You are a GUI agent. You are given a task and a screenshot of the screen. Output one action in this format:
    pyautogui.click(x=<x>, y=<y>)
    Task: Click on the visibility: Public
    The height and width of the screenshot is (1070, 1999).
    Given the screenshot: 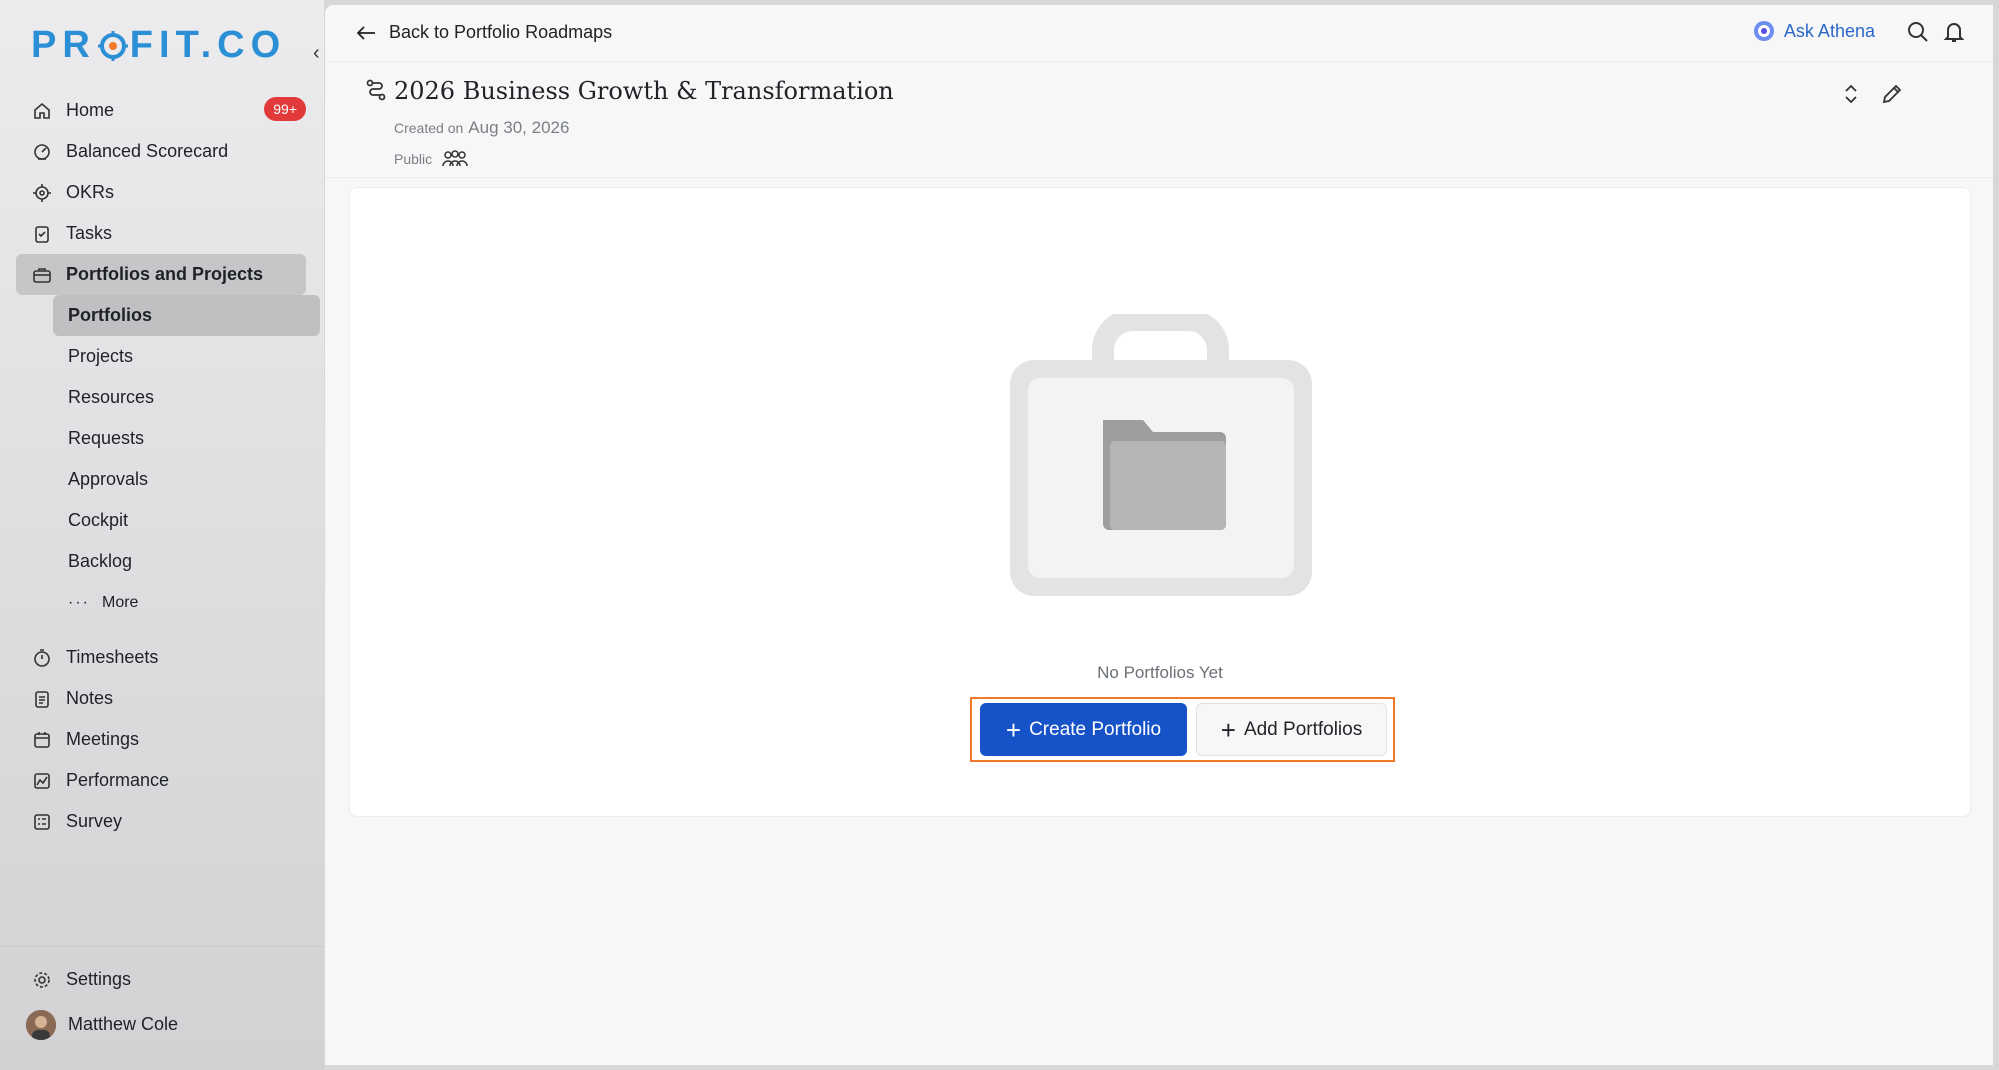 What is the action you would take?
    pyautogui.click(x=432, y=159)
    